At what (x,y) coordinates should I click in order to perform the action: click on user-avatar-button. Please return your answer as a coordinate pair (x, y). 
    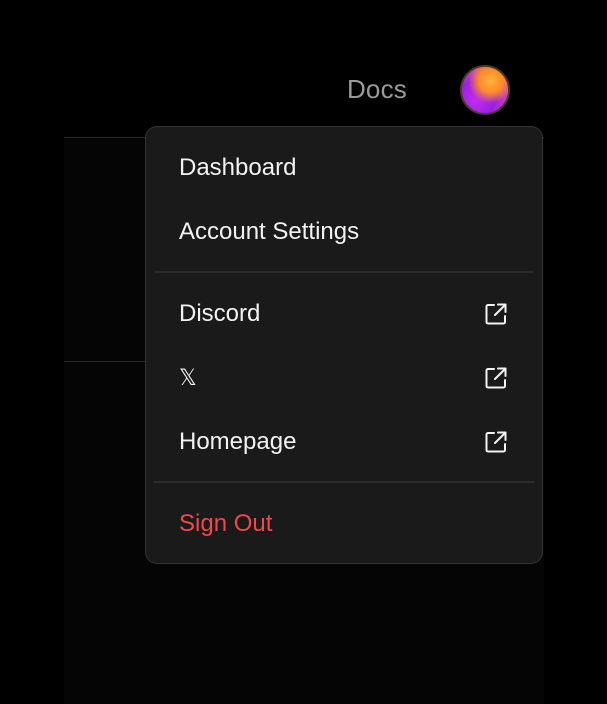
    Looking at the image, I should click on (485, 90).